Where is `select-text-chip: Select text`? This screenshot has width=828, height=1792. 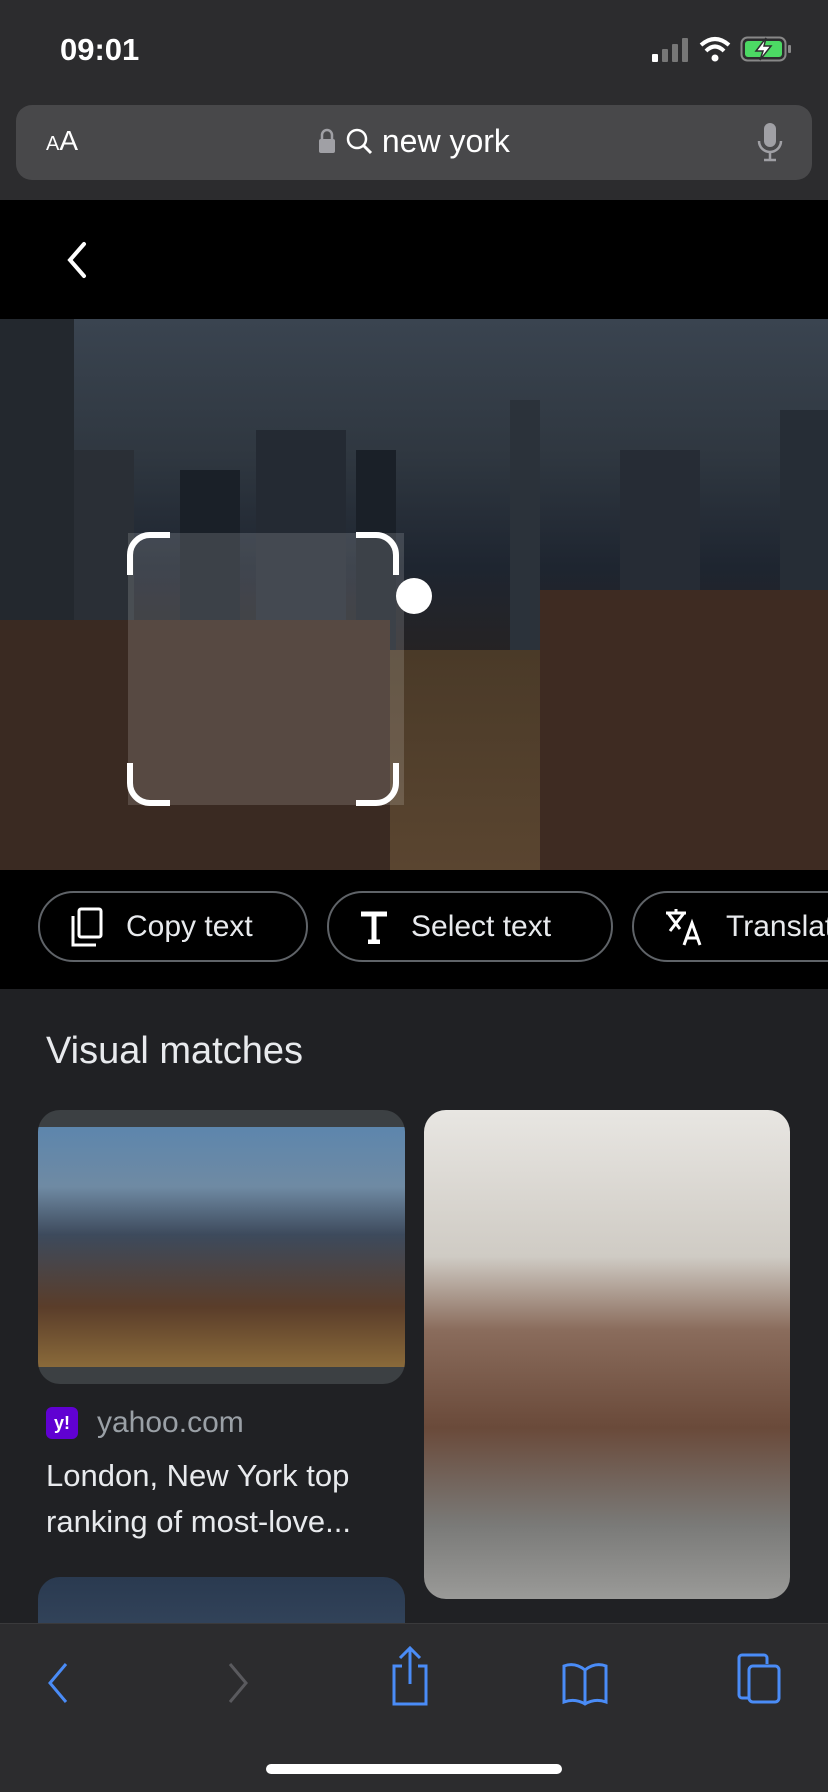
select-text-chip: Select text is located at coordinates (470, 926).